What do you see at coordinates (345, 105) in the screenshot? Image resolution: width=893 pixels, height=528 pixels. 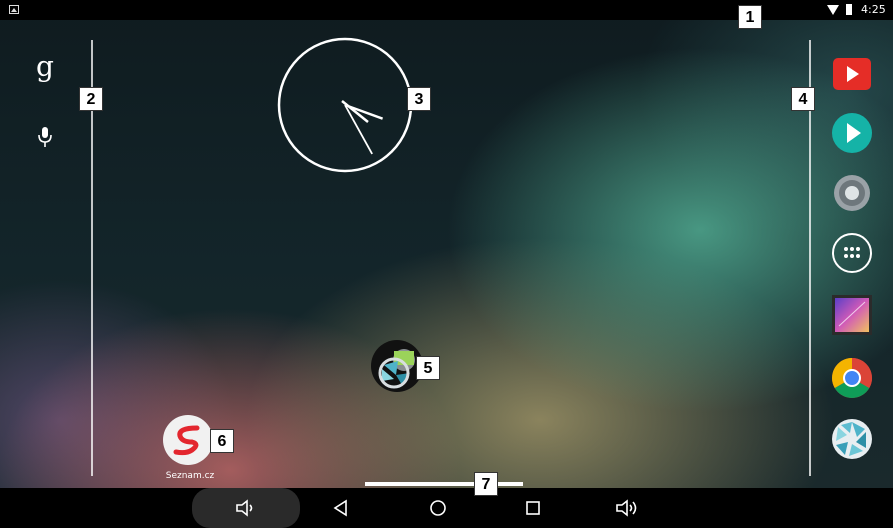 I see `analog-clock-widget` at bounding box center [345, 105].